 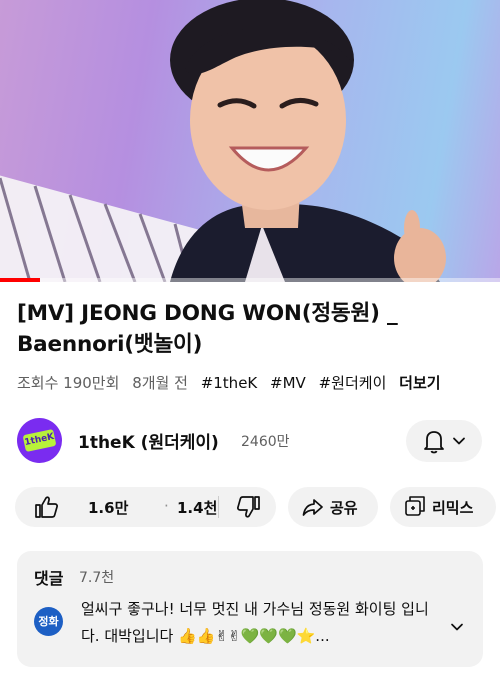 What do you see at coordinates (415, 506) in the screenshot?
I see `remix-icon` at bounding box center [415, 506].